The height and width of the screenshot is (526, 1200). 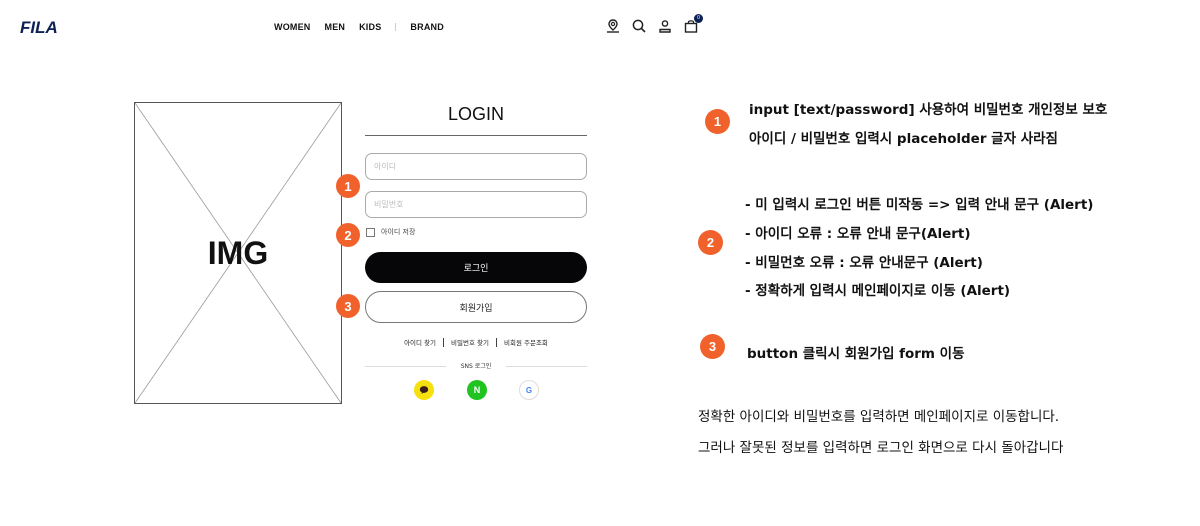 I want to click on guest-order-link: 비회원 주문조회, so click(x=526, y=342).